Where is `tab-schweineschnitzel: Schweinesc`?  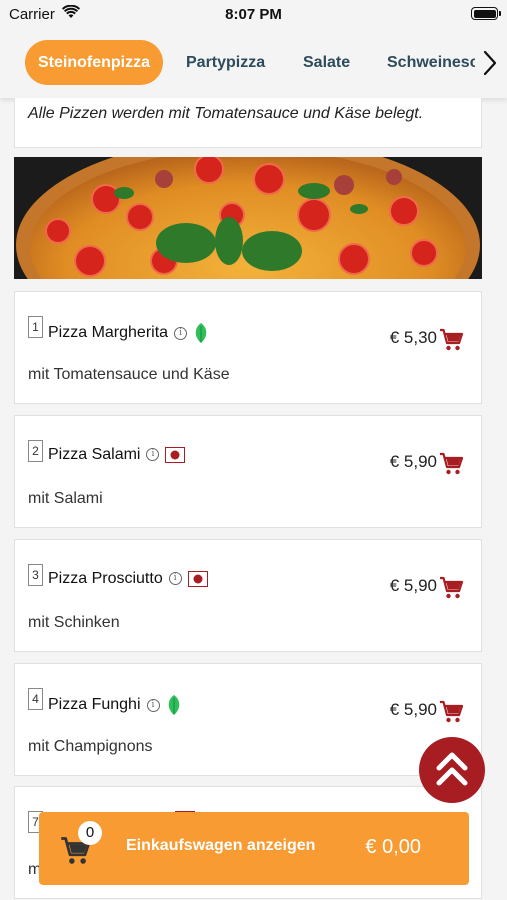
tab-schweineschnitzel: Schweinesc is located at coordinates (433, 62).